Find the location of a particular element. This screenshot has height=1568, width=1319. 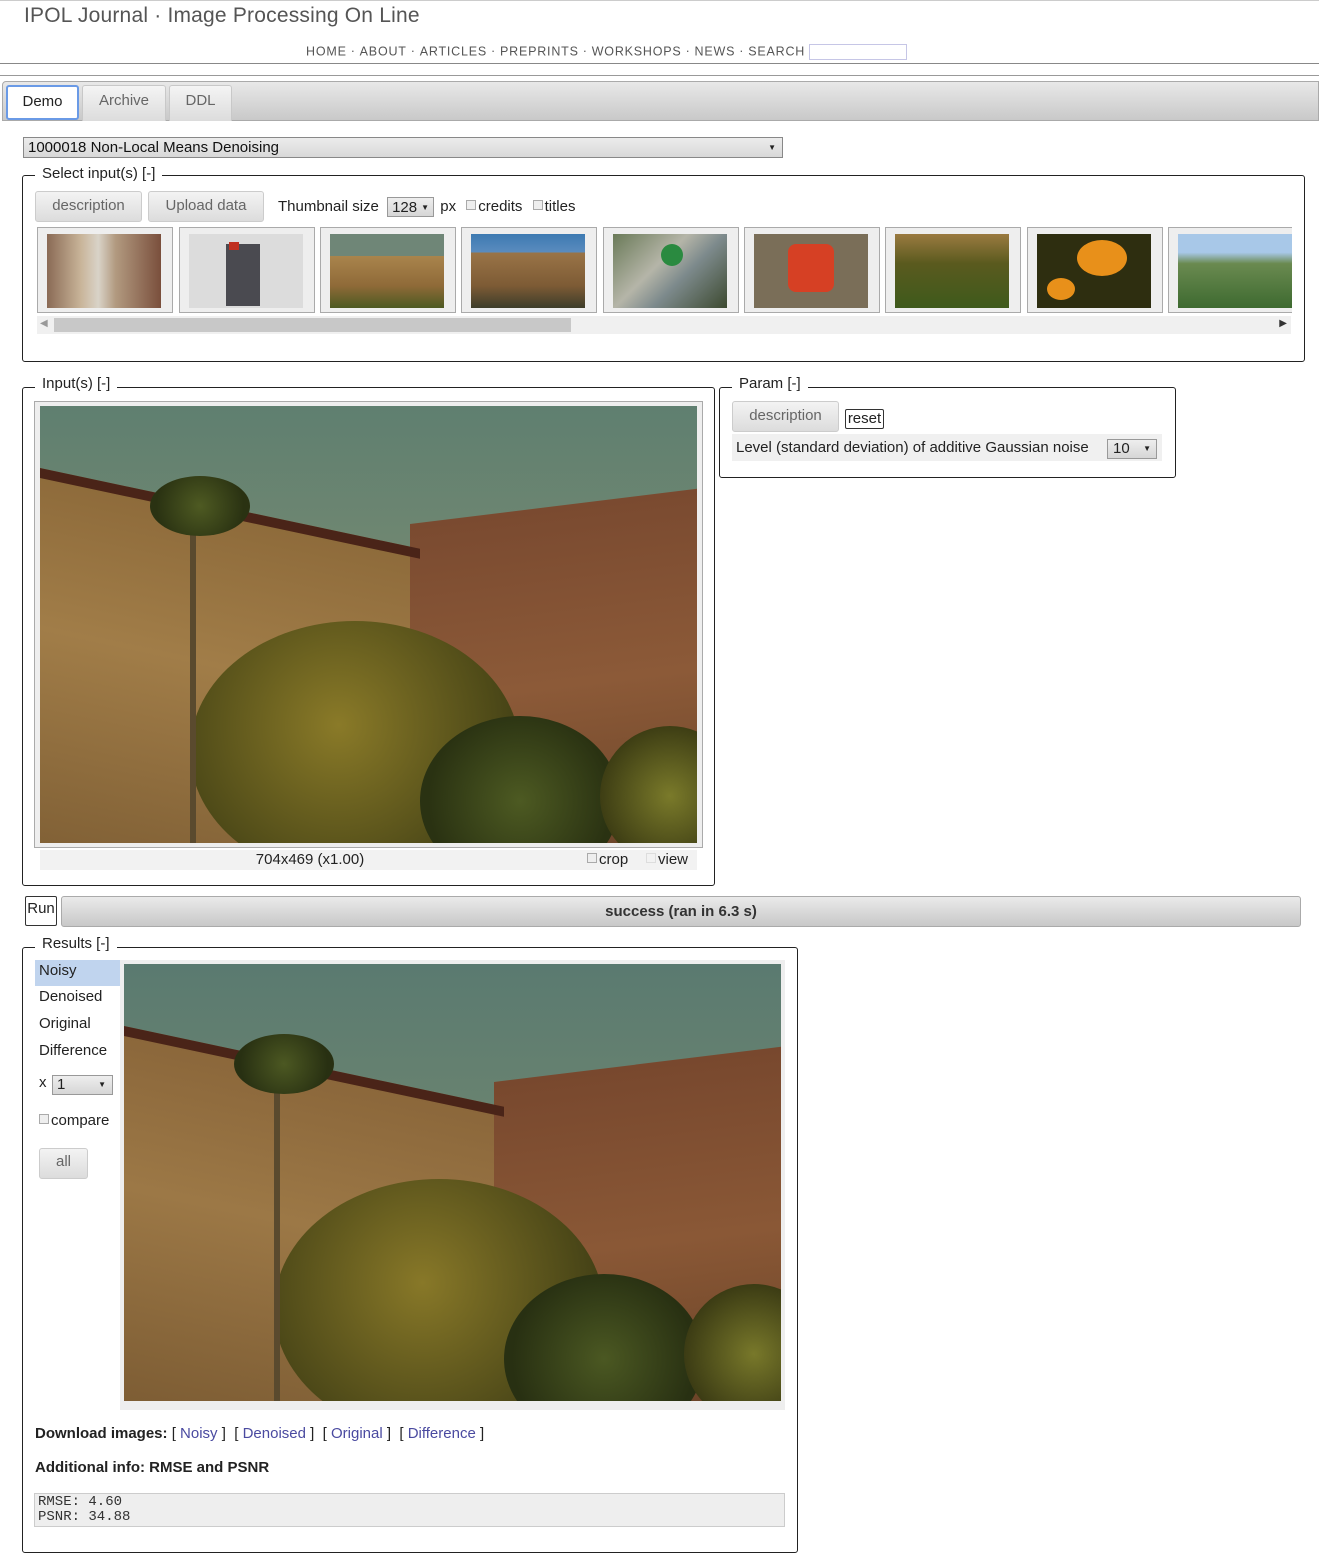

result-image is located at coordinates (452, 1182).